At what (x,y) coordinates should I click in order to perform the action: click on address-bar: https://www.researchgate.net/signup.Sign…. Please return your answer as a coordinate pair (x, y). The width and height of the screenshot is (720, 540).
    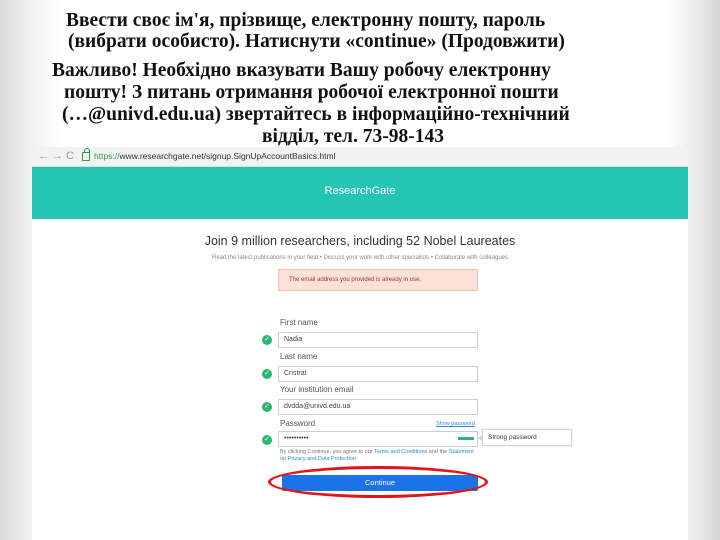
    Looking at the image, I should click on (214, 156).